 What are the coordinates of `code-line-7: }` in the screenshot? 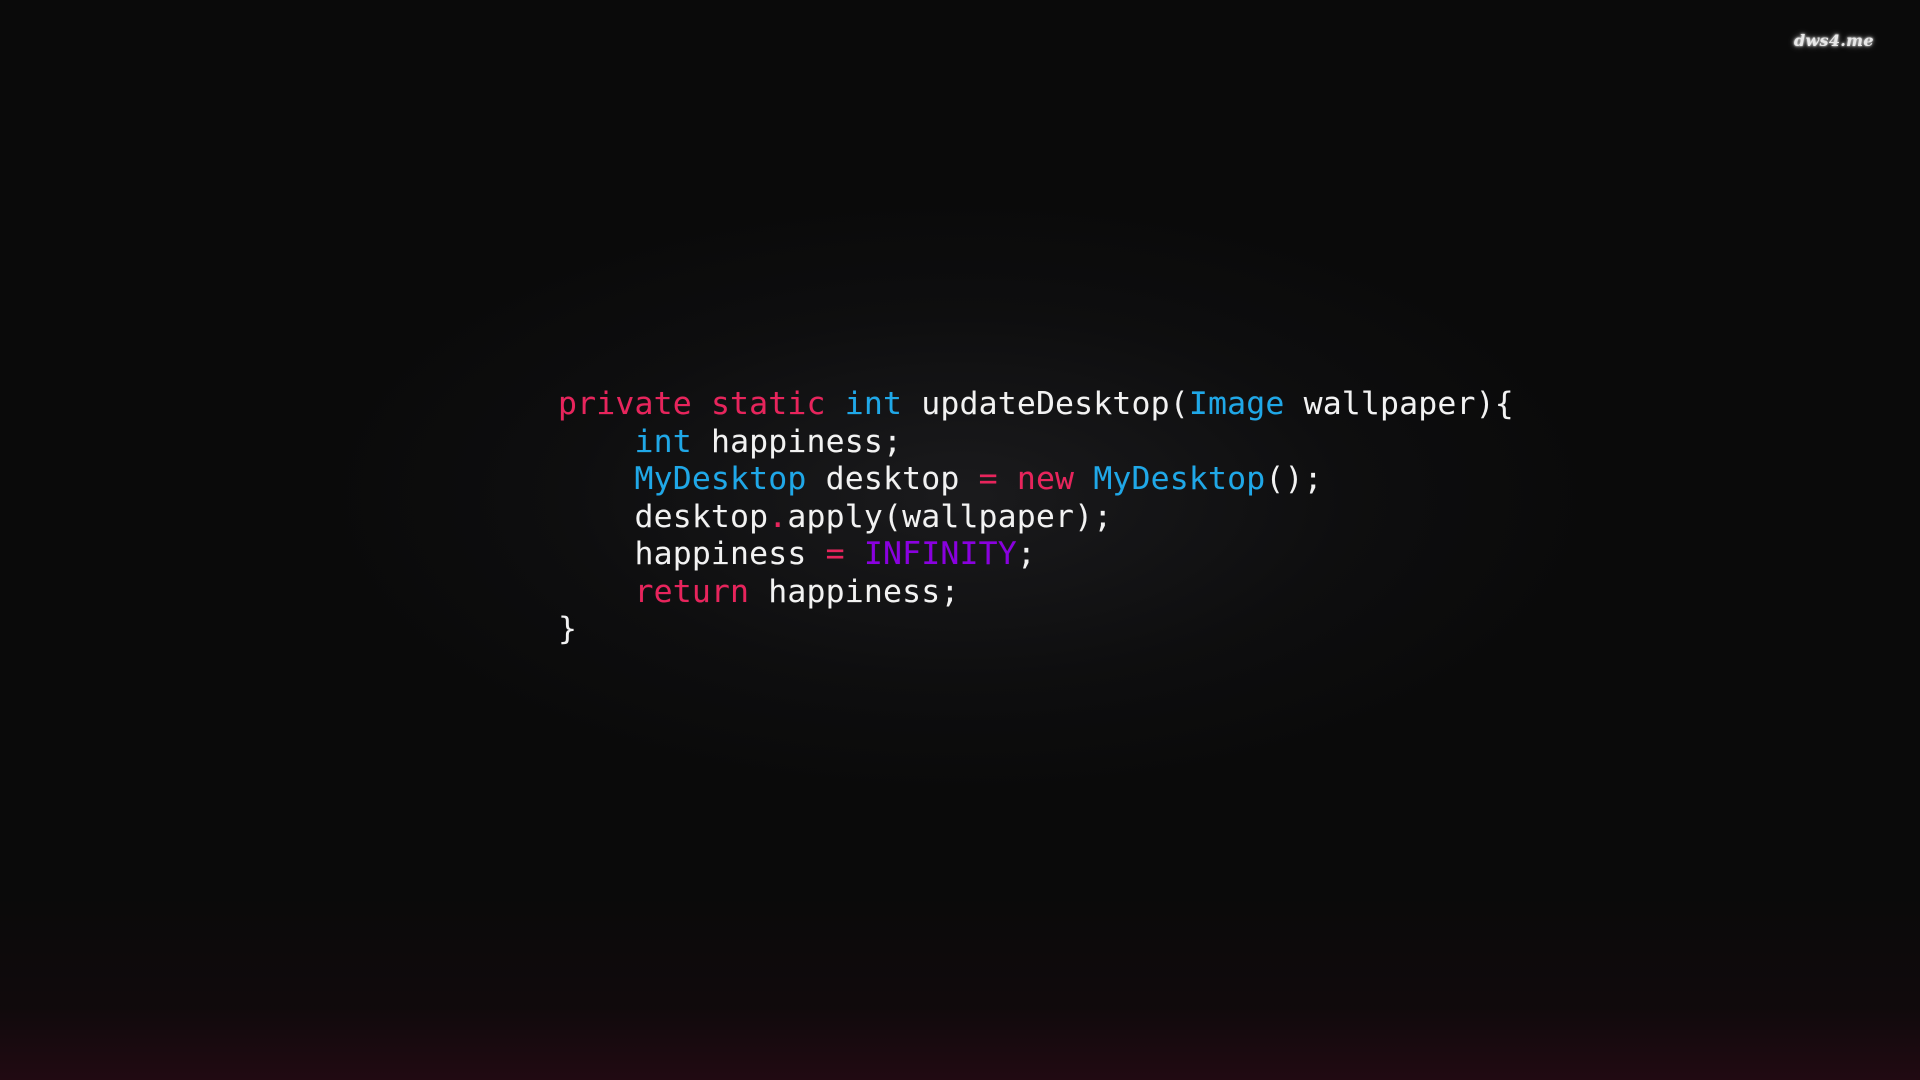 It's located at (1036, 630).